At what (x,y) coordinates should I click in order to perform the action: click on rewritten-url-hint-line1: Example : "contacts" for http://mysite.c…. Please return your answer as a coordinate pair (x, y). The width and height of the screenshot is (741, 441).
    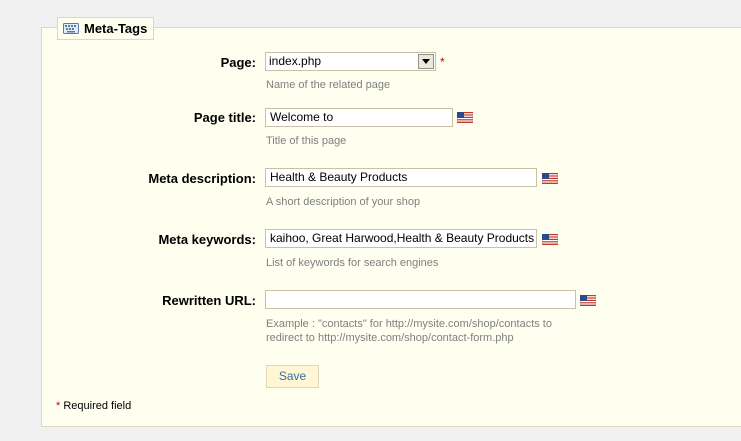
    Looking at the image, I should click on (409, 324).